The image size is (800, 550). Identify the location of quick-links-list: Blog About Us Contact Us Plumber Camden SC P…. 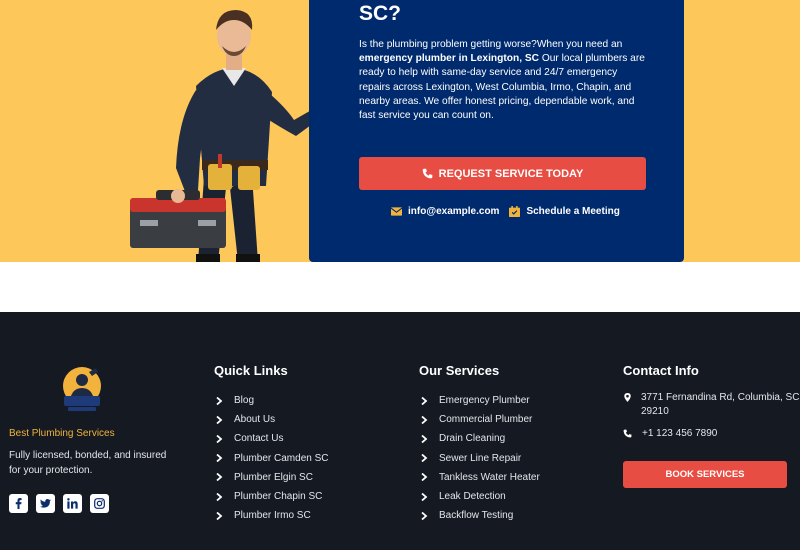
(271, 458).